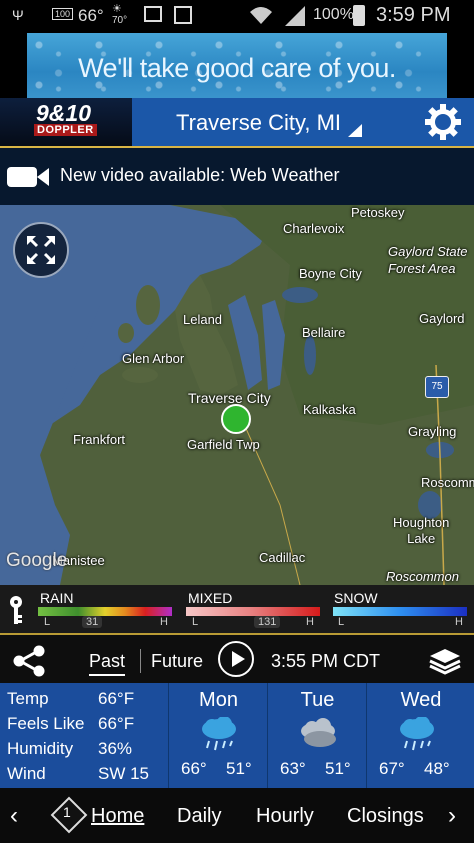  Describe the element at coordinates (28, 698) in the screenshot. I see `temp-label: Temp` at that location.